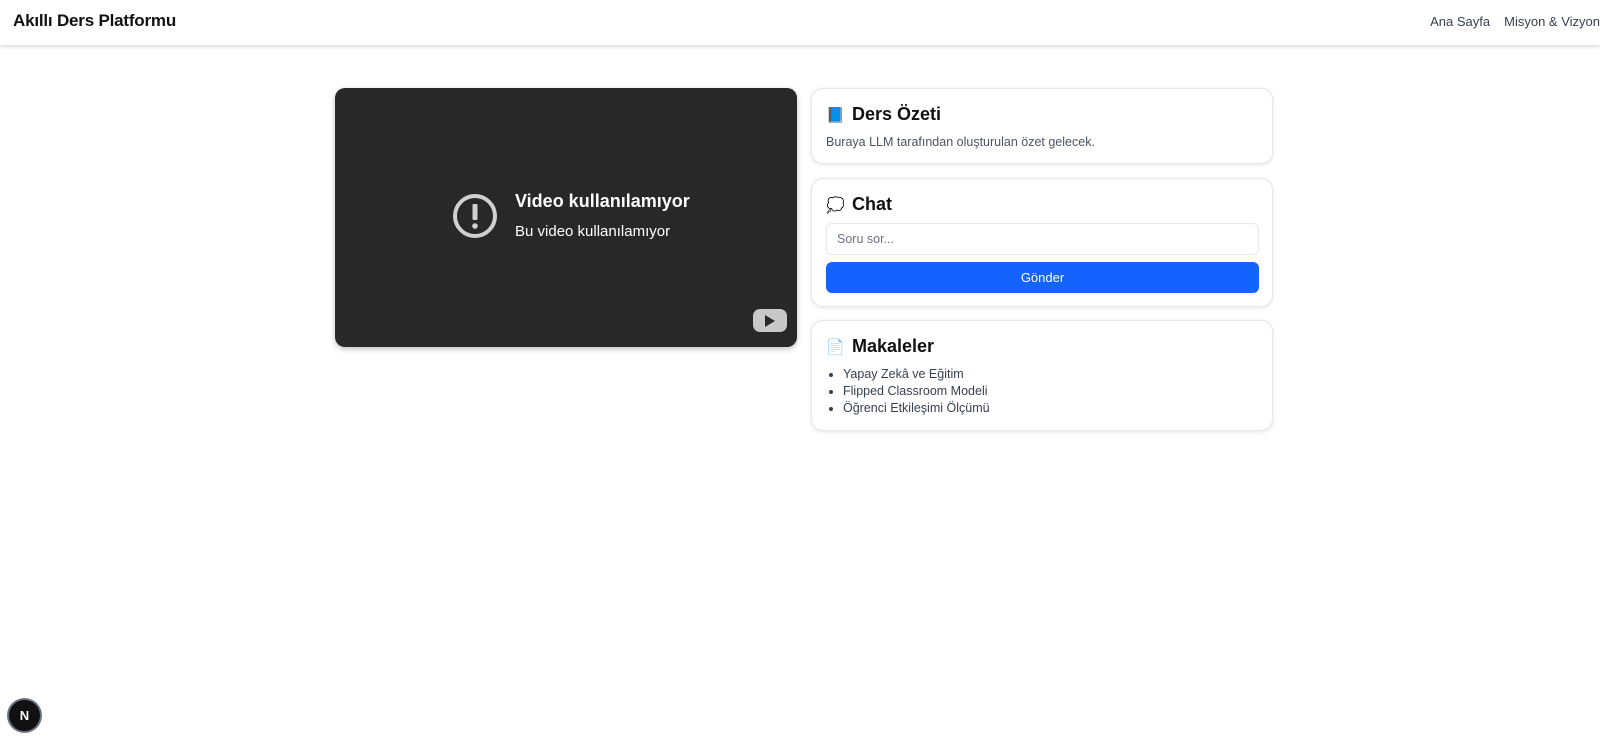 This screenshot has width=1600, height=743. I want to click on play-icon, so click(770, 321).